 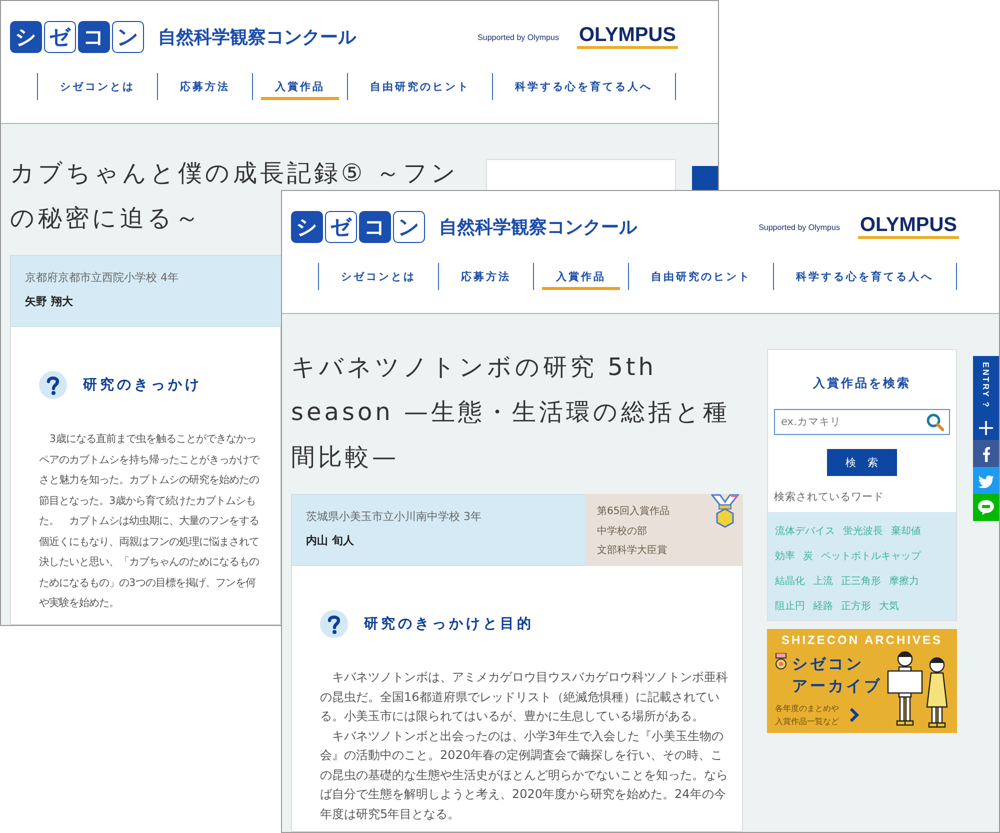 What do you see at coordinates (862, 462) in the screenshot?
I see `search-button: 検 索` at bounding box center [862, 462].